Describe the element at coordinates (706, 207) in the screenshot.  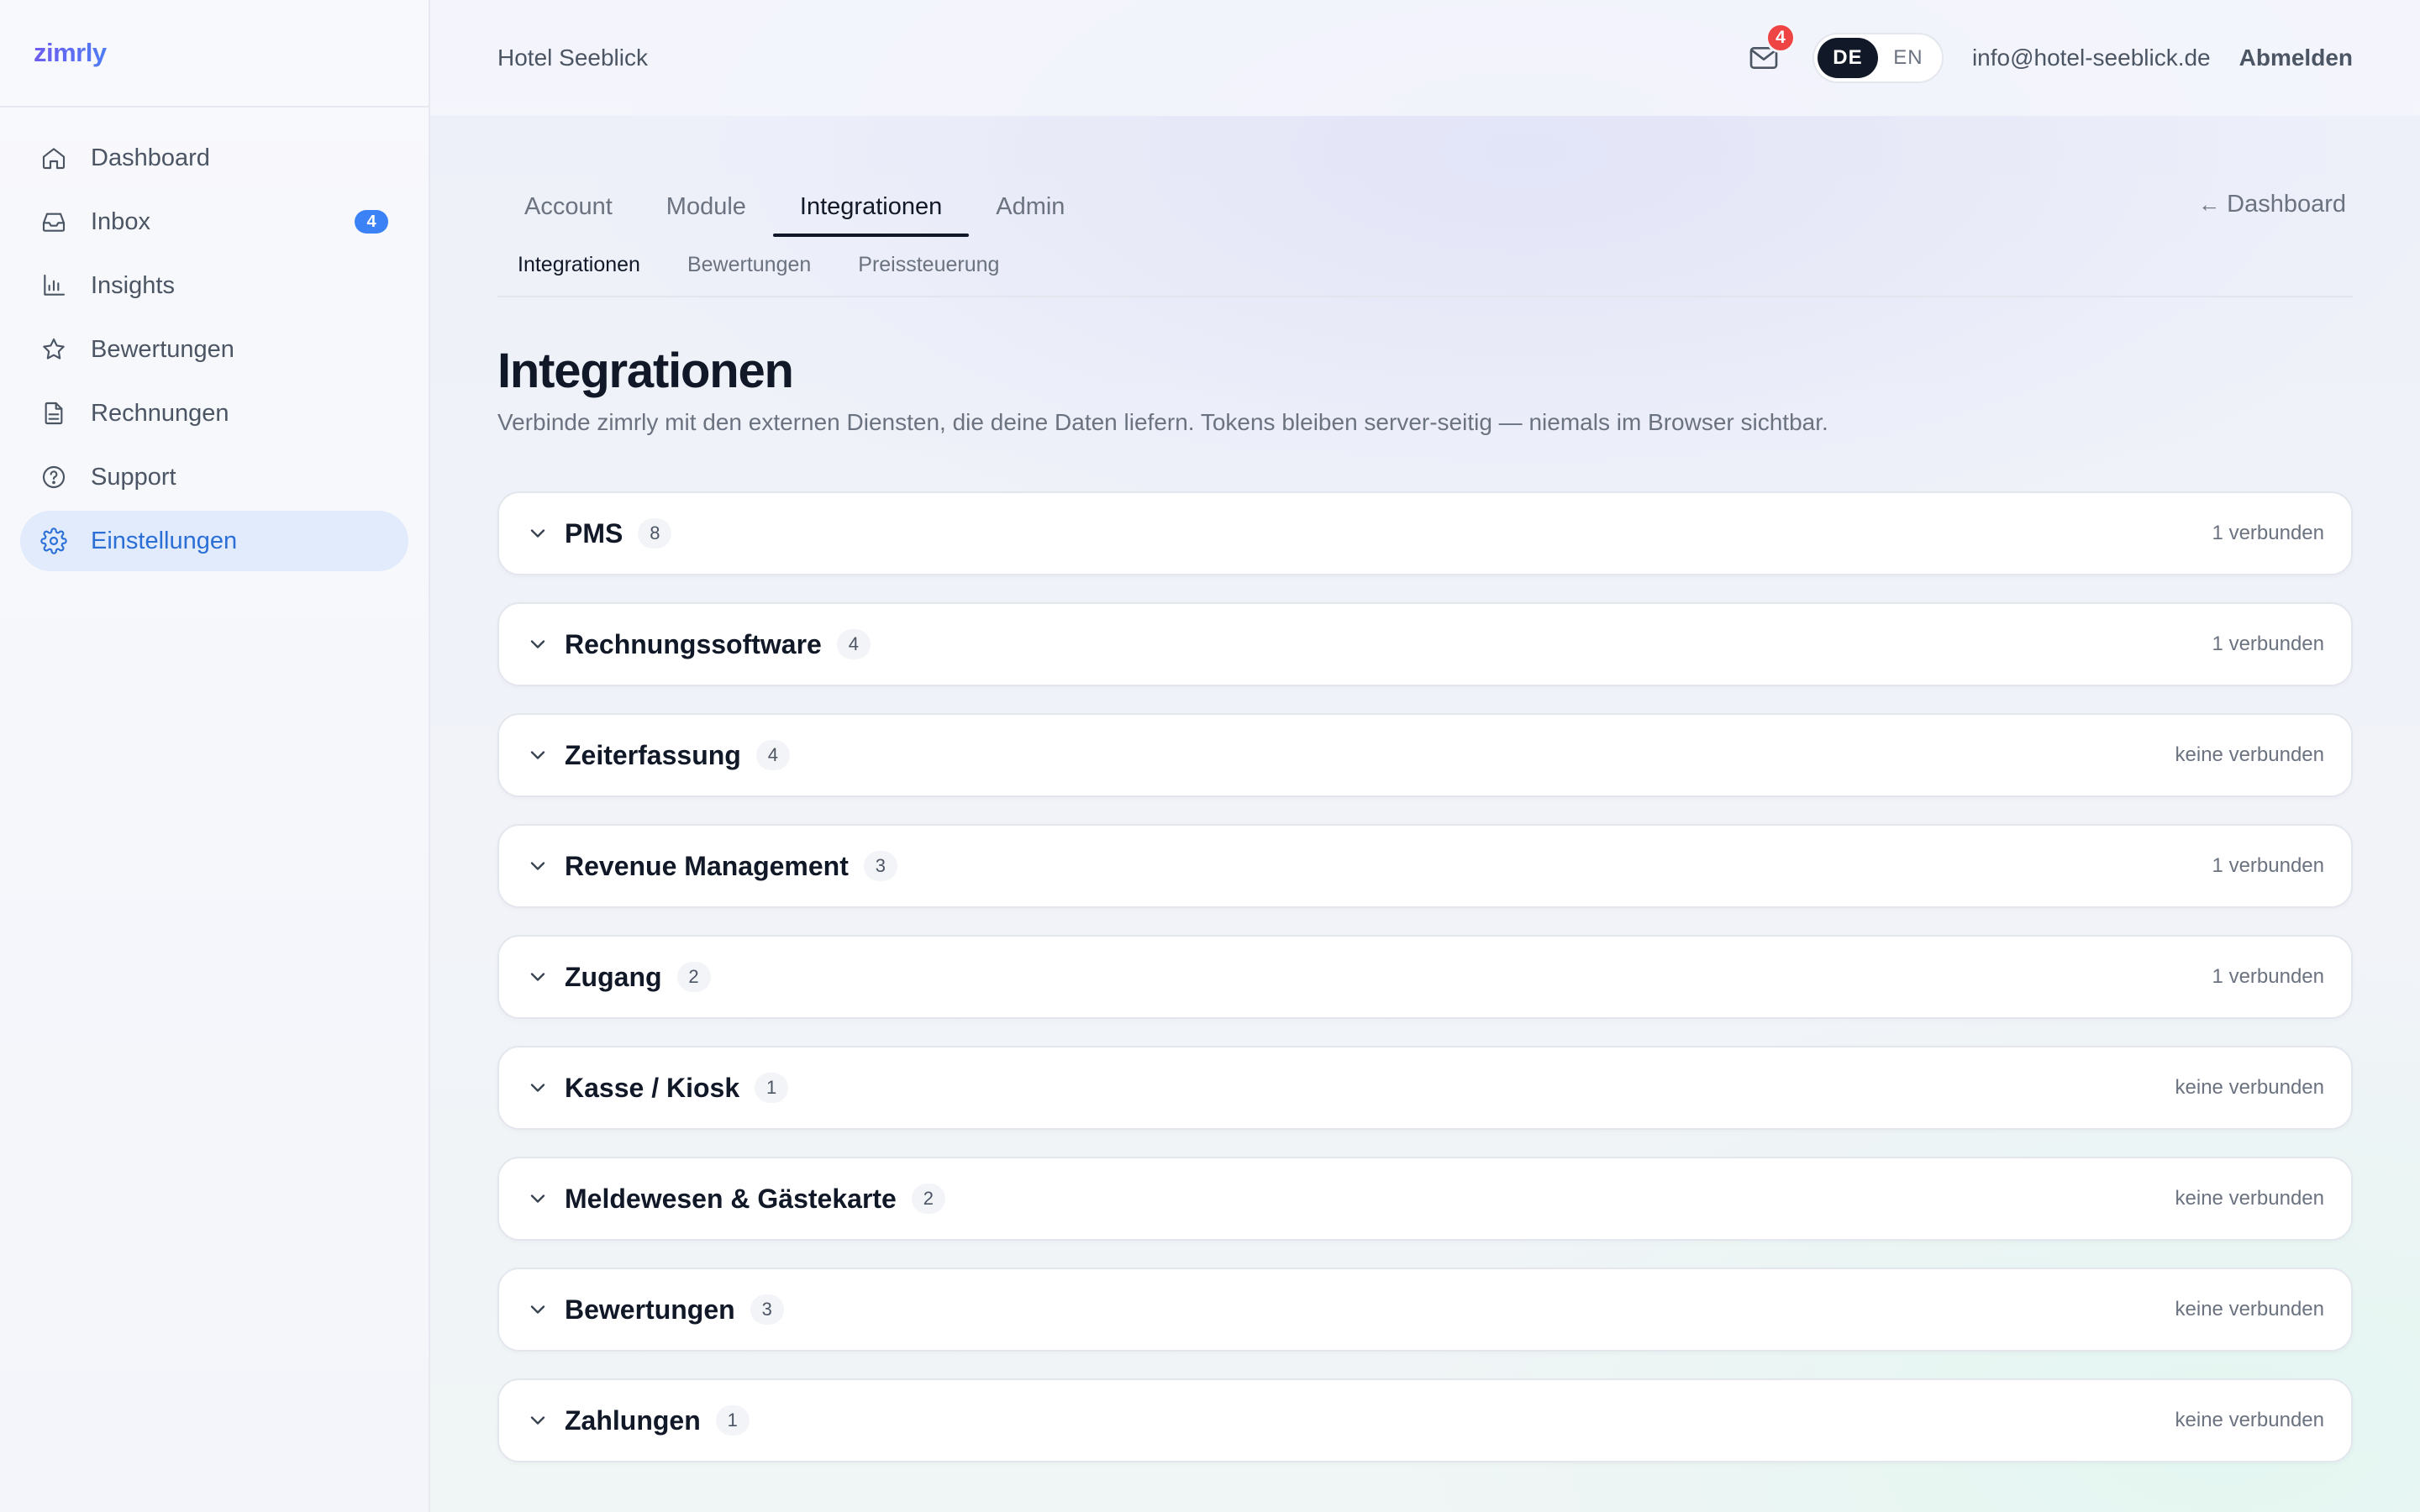
I see `tab-module: Module` at that location.